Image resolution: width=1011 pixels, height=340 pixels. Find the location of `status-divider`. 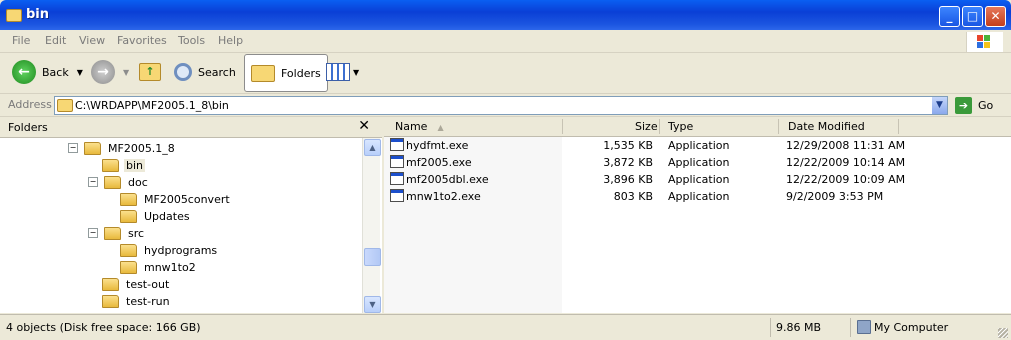

status-divider is located at coordinates (770, 327).